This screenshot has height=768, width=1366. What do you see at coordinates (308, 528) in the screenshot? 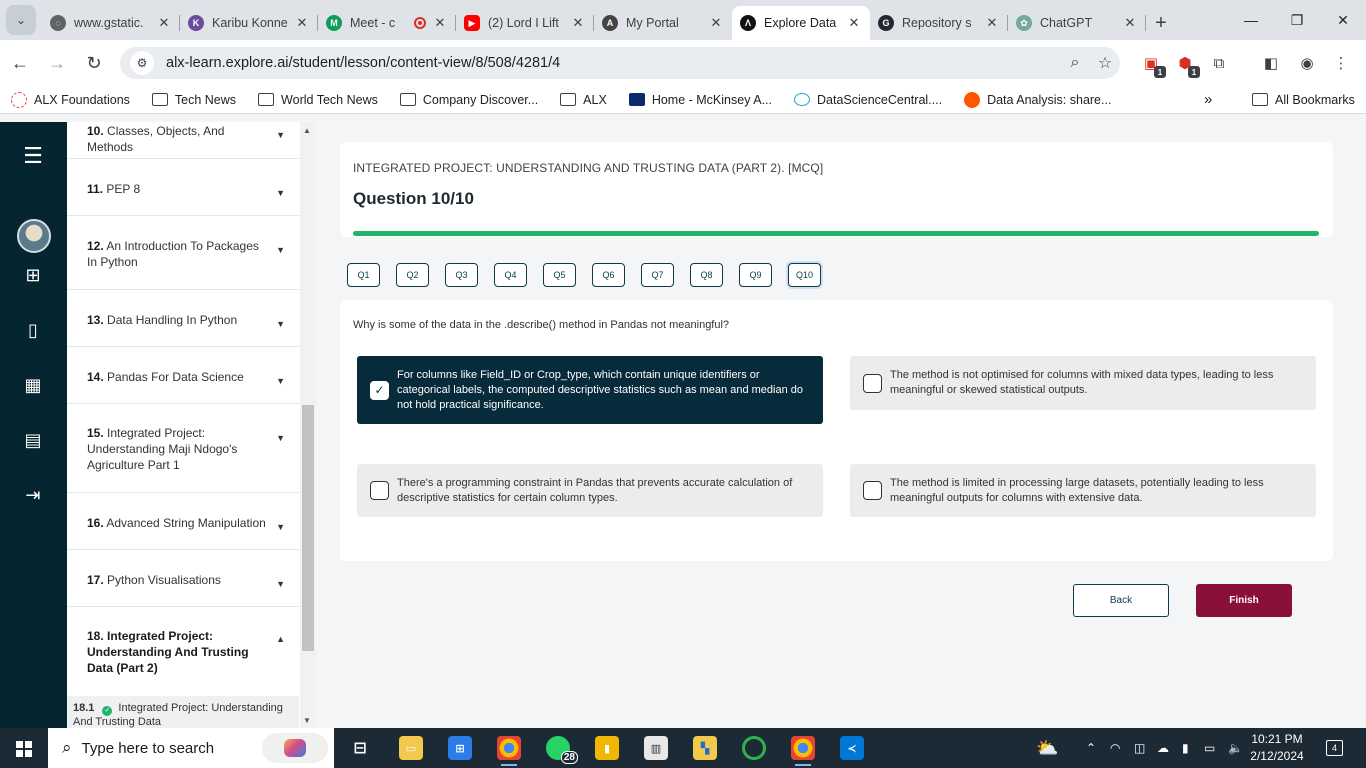
I see `scrollbar-thumb` at bounding box center [308, 528].